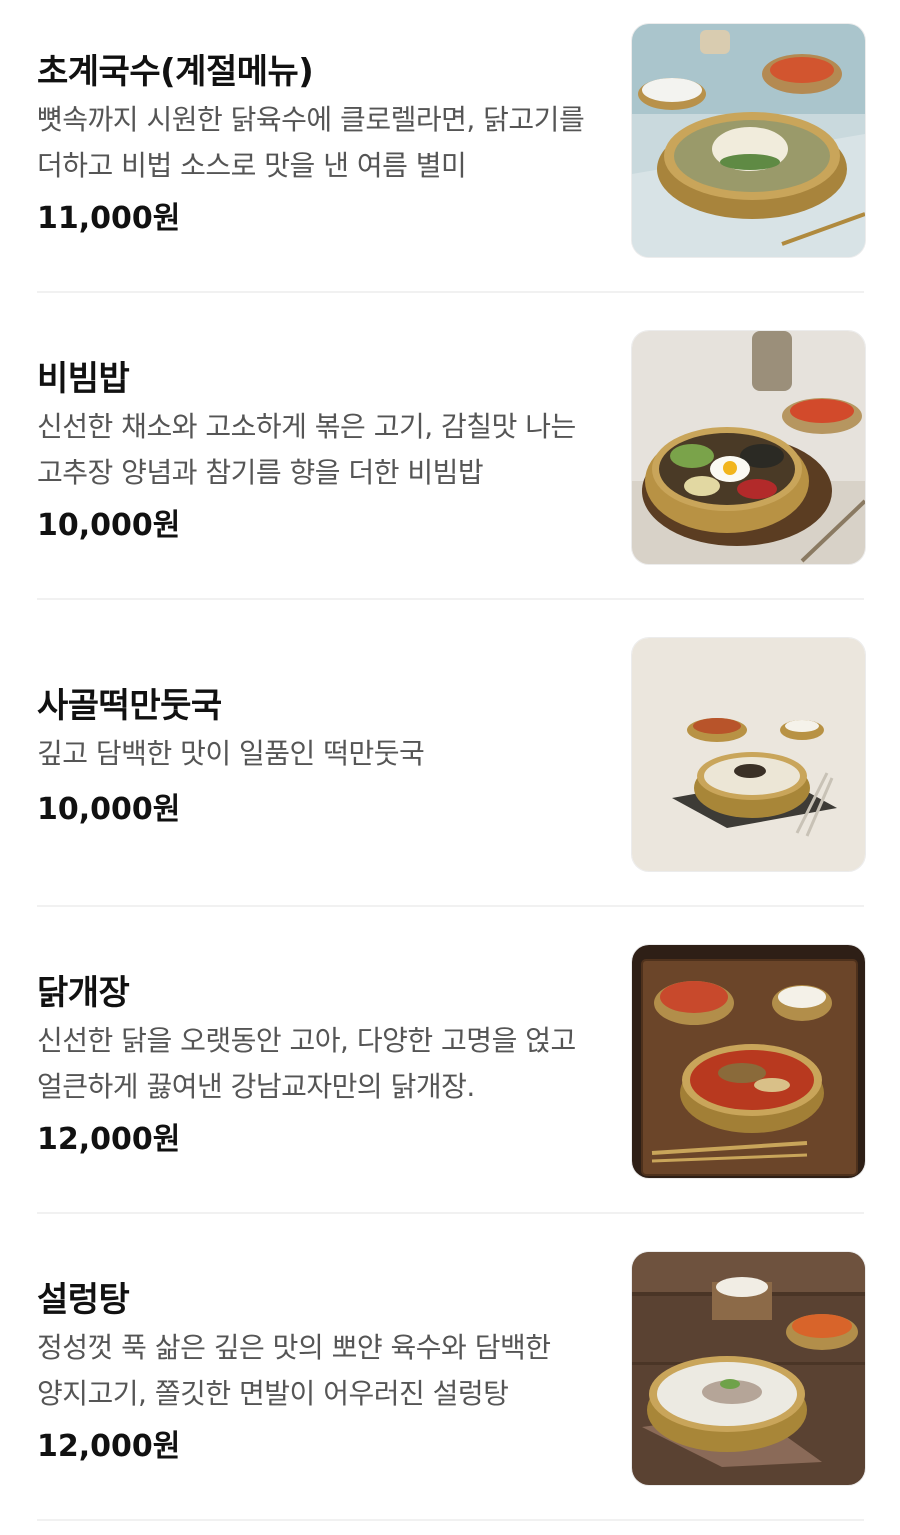 Image resolution: width=900 pixels, height=1535 pixels. I want to click on menu-item-name: 초계국수(계절메뉴), so click(175, 72).